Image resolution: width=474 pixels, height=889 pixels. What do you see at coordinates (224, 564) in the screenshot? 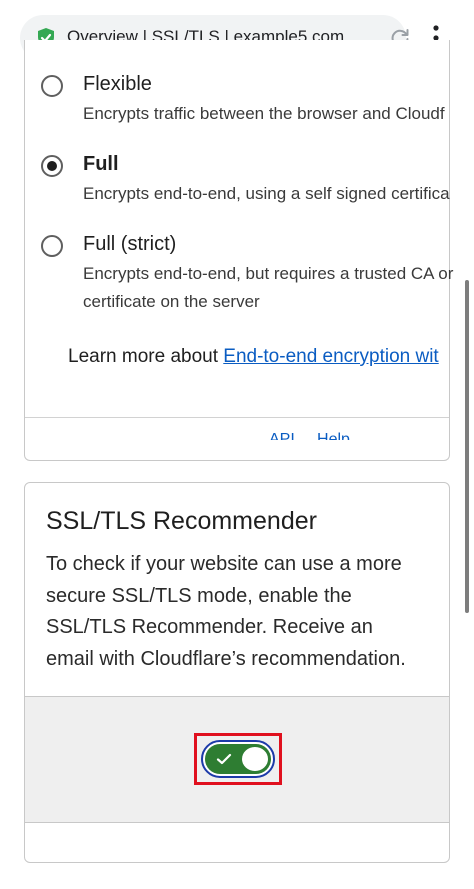
I see `recommender-desc-line: To check if your website can use a more` at bounding box center [224, 564].